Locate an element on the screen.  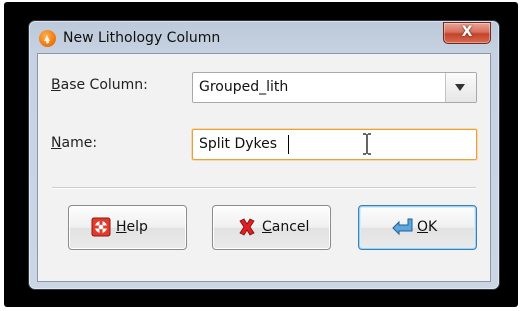
name-value: Split Dykes is located at coordinates (238, 144).